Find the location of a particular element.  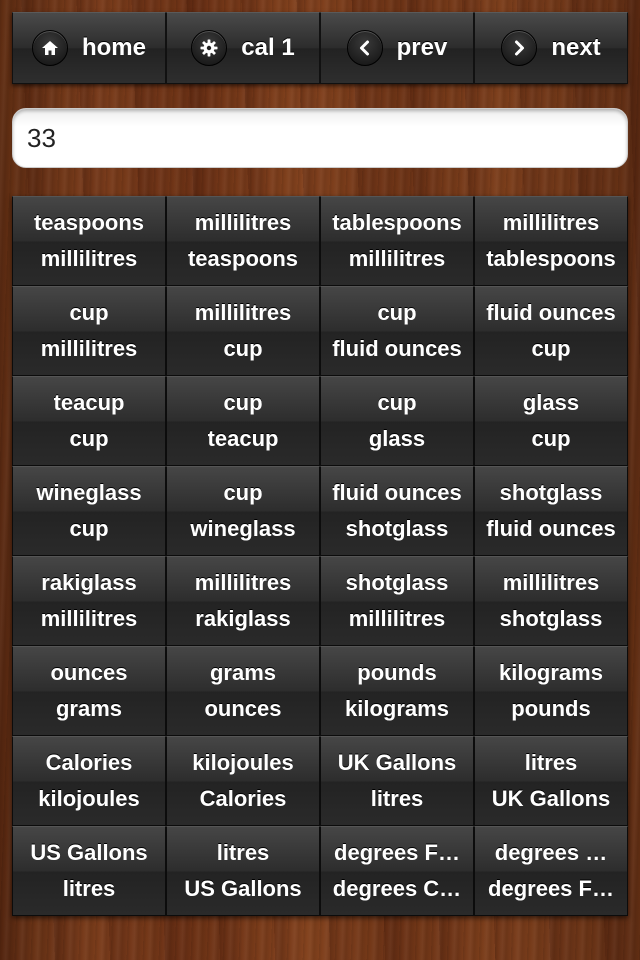

conversion-to: fluid ounces is located at coordinates (397, 348).